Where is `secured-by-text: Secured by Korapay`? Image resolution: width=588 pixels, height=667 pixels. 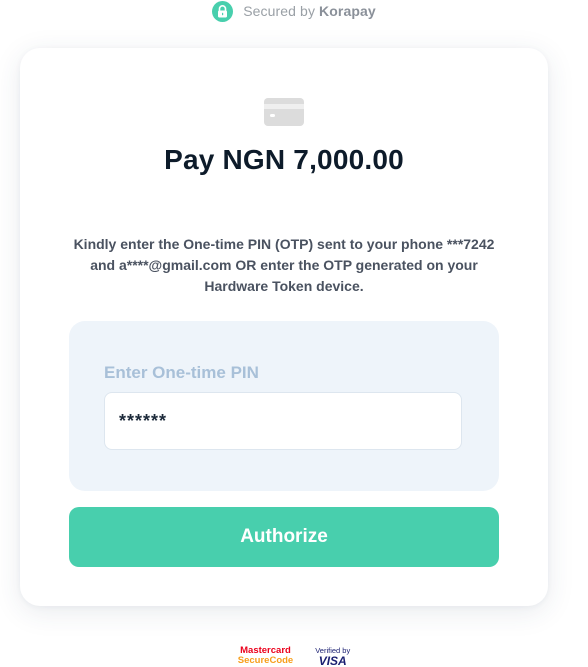 secured-by-text: Secured by Korapay is located at coordinates (309, 11).